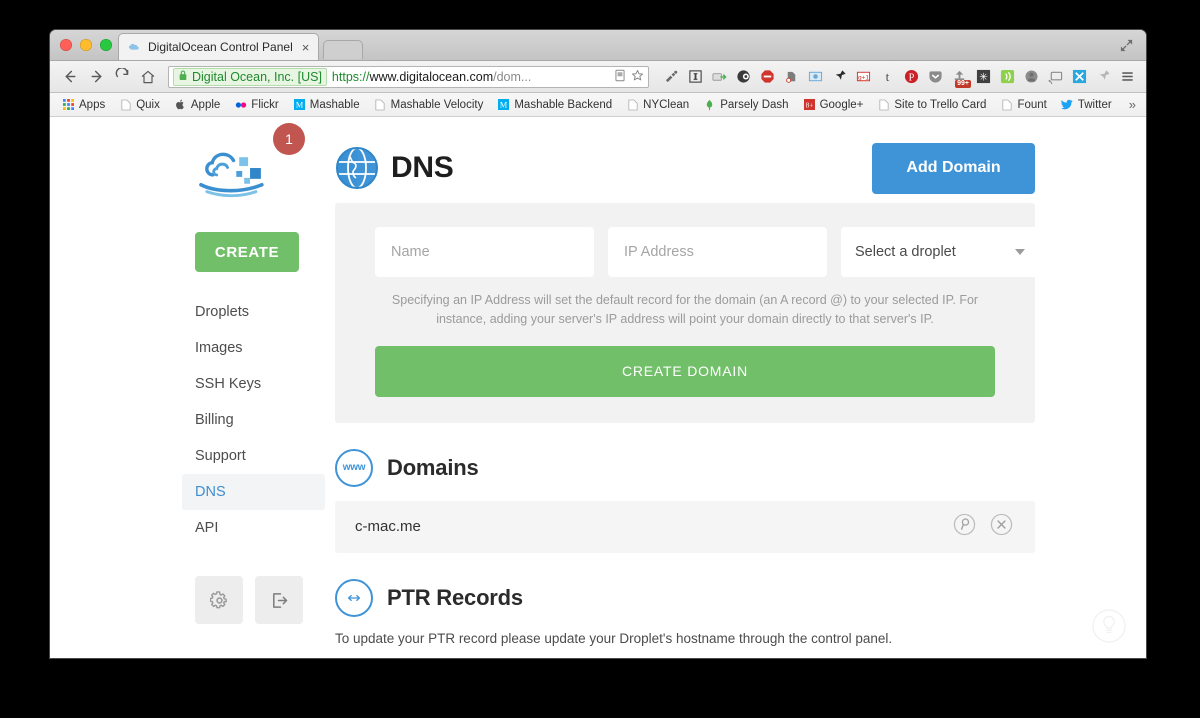  What do you see at coordinates (96, 77) in the screenshot?
I see `forward-button` at bounding box center [96, 77].